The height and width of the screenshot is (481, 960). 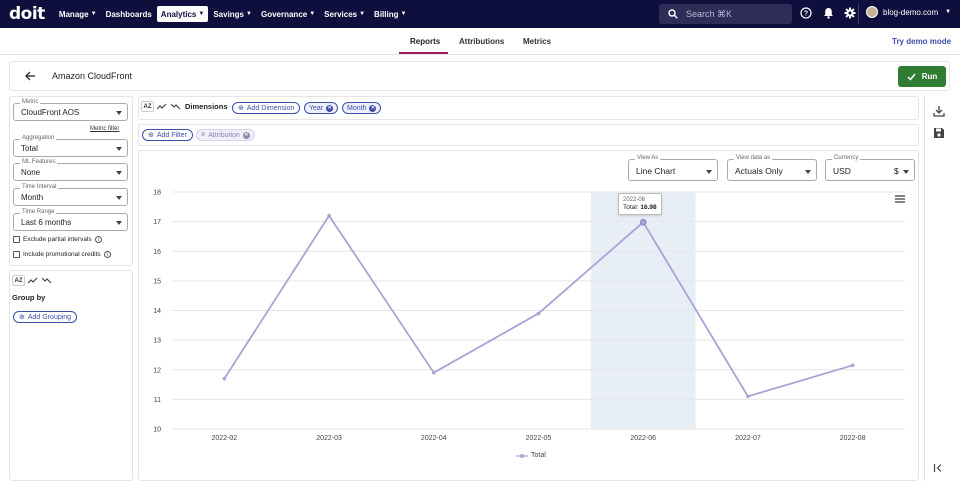 What do you see at coordinates (157, 281) in the screenshot?
I see `y-tick-label: 15` at bounding box center [157, 281].